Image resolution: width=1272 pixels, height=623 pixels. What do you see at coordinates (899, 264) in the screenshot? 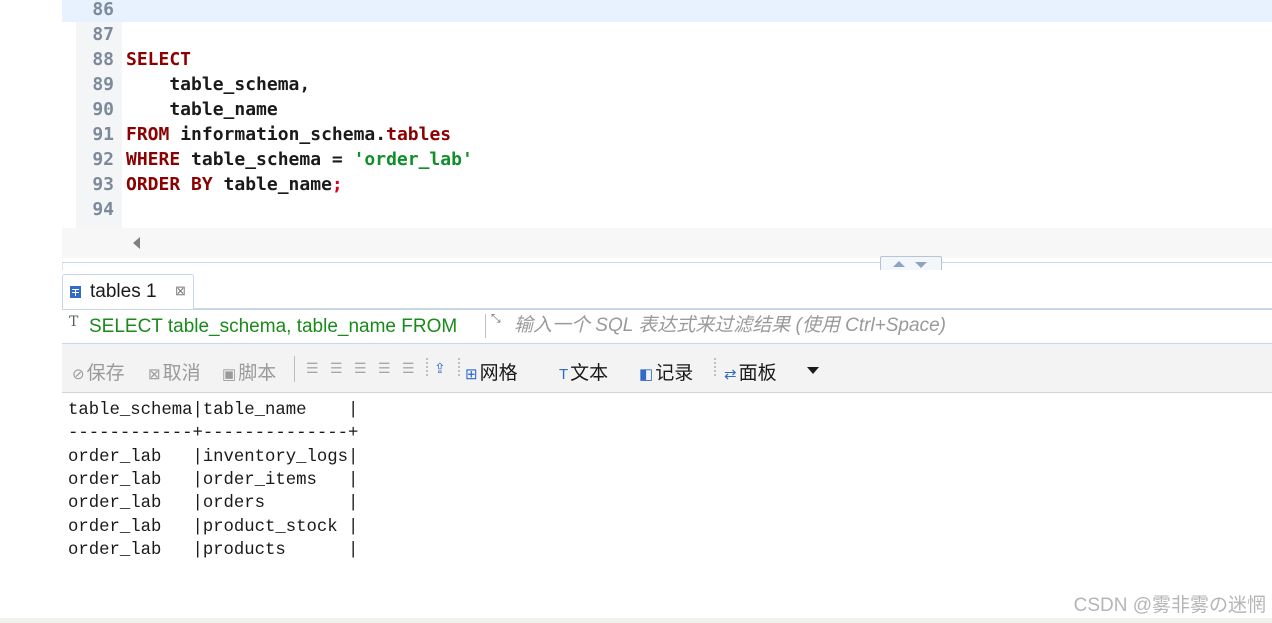
I see `sash-up-icon` at bounding box center [899, 264].